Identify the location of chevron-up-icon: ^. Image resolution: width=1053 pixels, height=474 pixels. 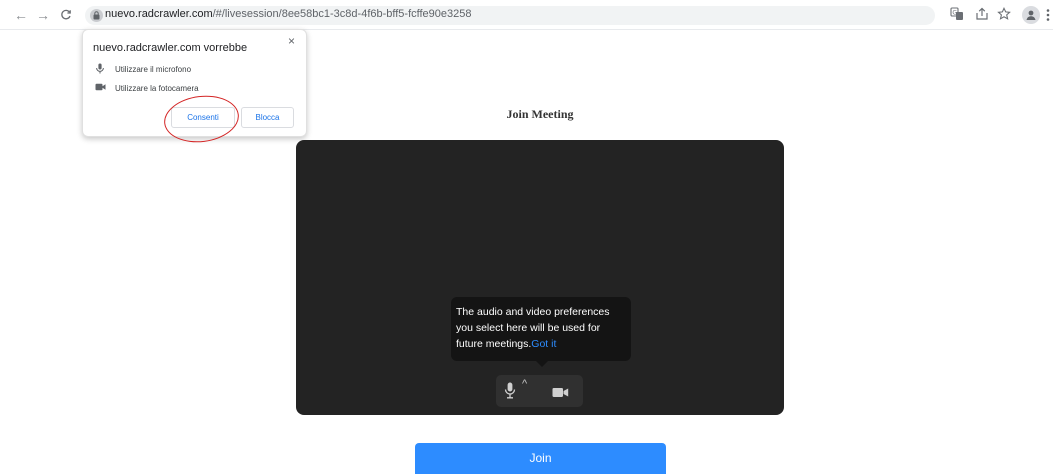
(524, 384).